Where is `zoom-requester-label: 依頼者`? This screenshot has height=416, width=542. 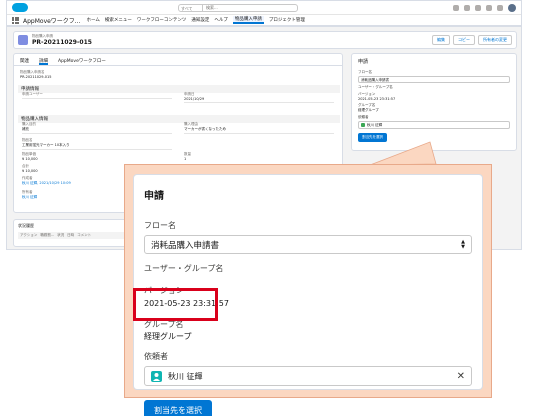 zoom-requester-label: 依頼者 is located at coordinates (156, 356).